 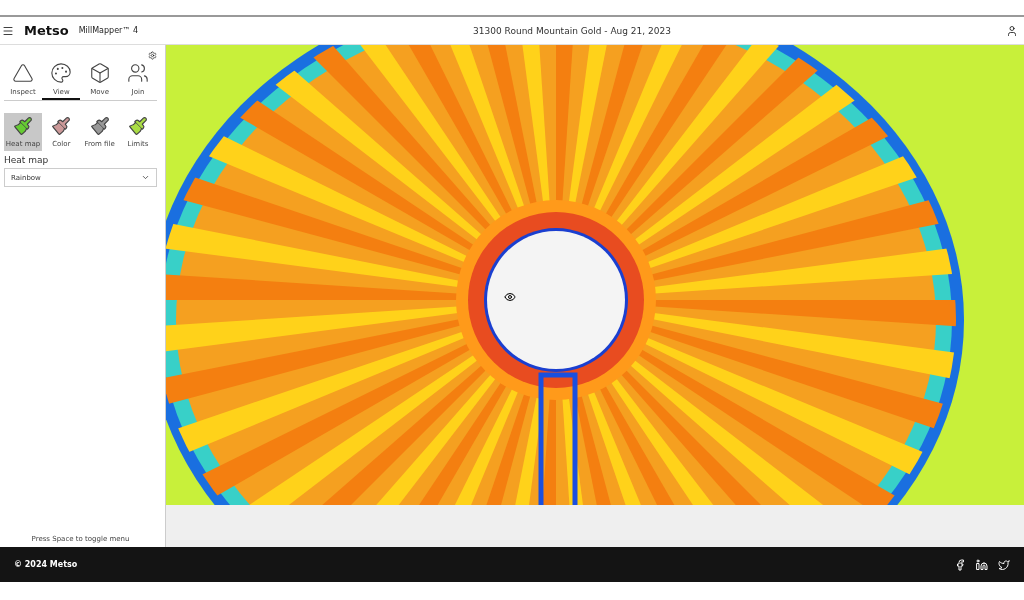 What do you see at coordinates (982, 564) in the screenshot?
I see `linkedin-icon` at bounding box center [982, 564].